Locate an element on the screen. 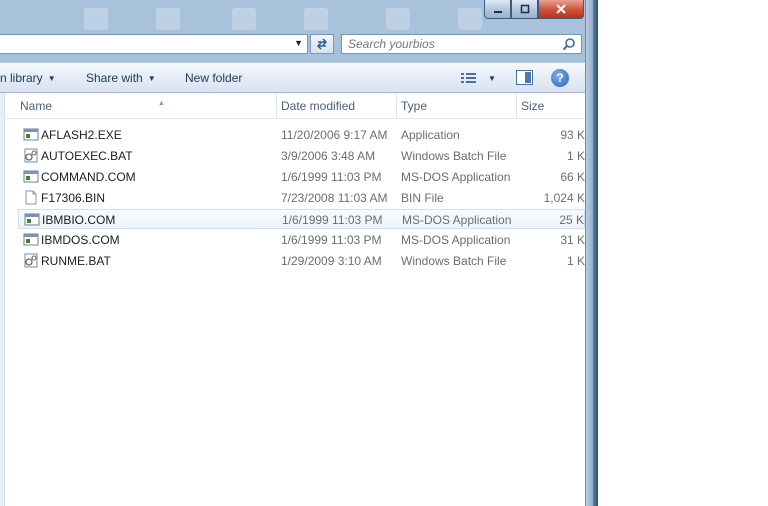 Image resolution: width=768 pixels, height=506 pixels. minimize-button is located at coordinates (497, 9).